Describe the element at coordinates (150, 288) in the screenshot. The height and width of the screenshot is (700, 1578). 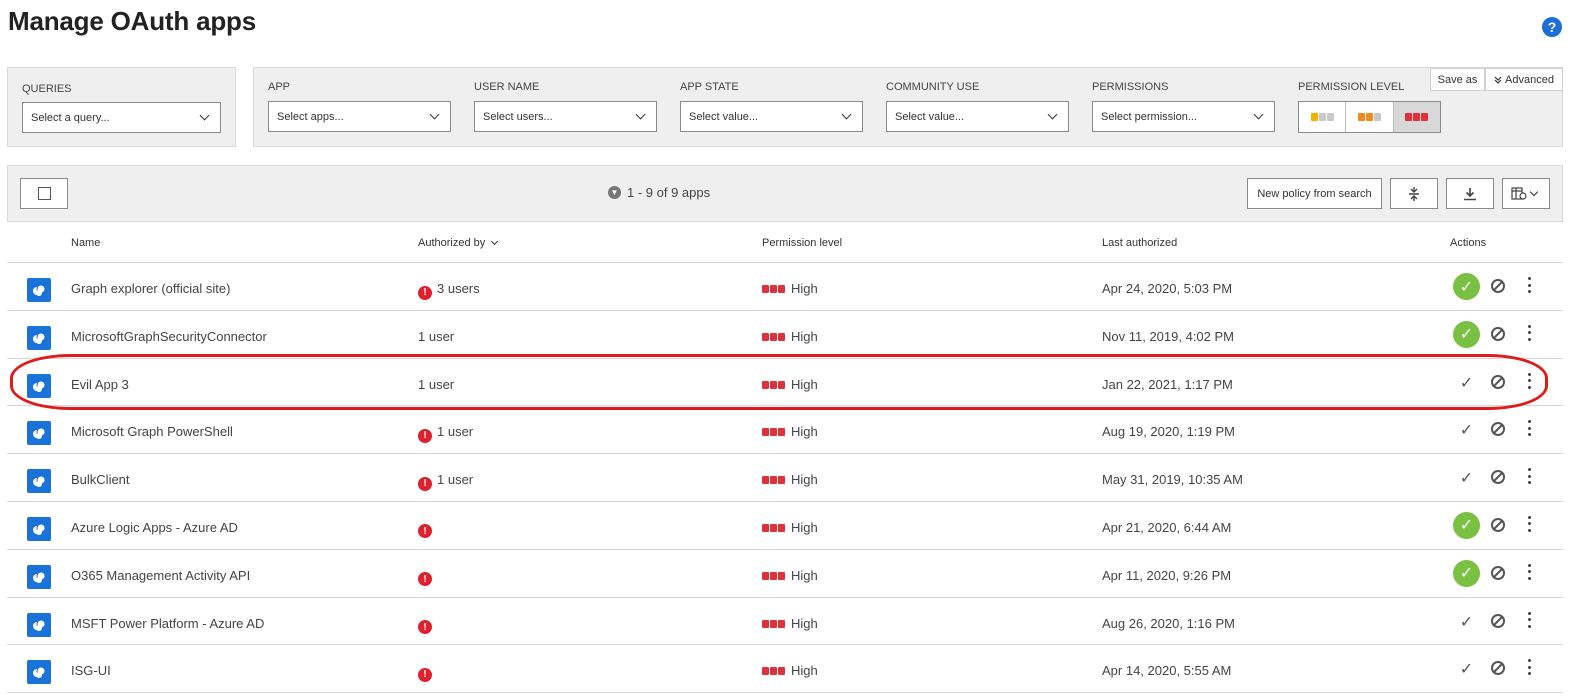
I see `app-name: Graph explorer (official site)` at that location.